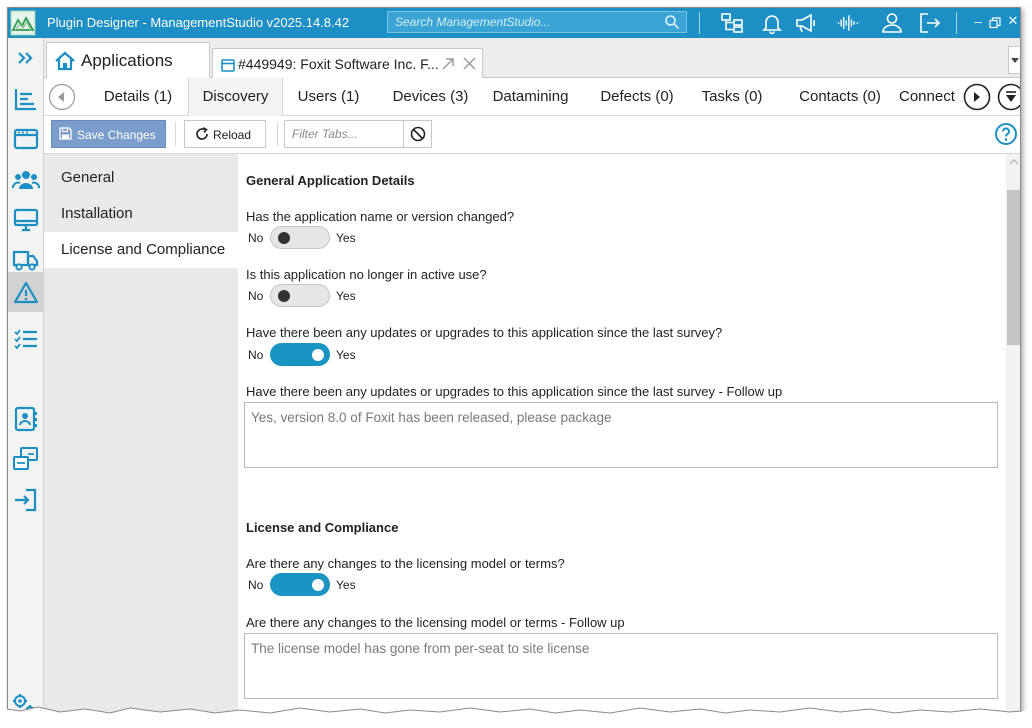 Image resolution: width=1032 pixels, height=728 pixels. What do you see at coordinates (26, 419) in the screenshot?
I see `contacts-book-icon` at bounding box center [26, 419].